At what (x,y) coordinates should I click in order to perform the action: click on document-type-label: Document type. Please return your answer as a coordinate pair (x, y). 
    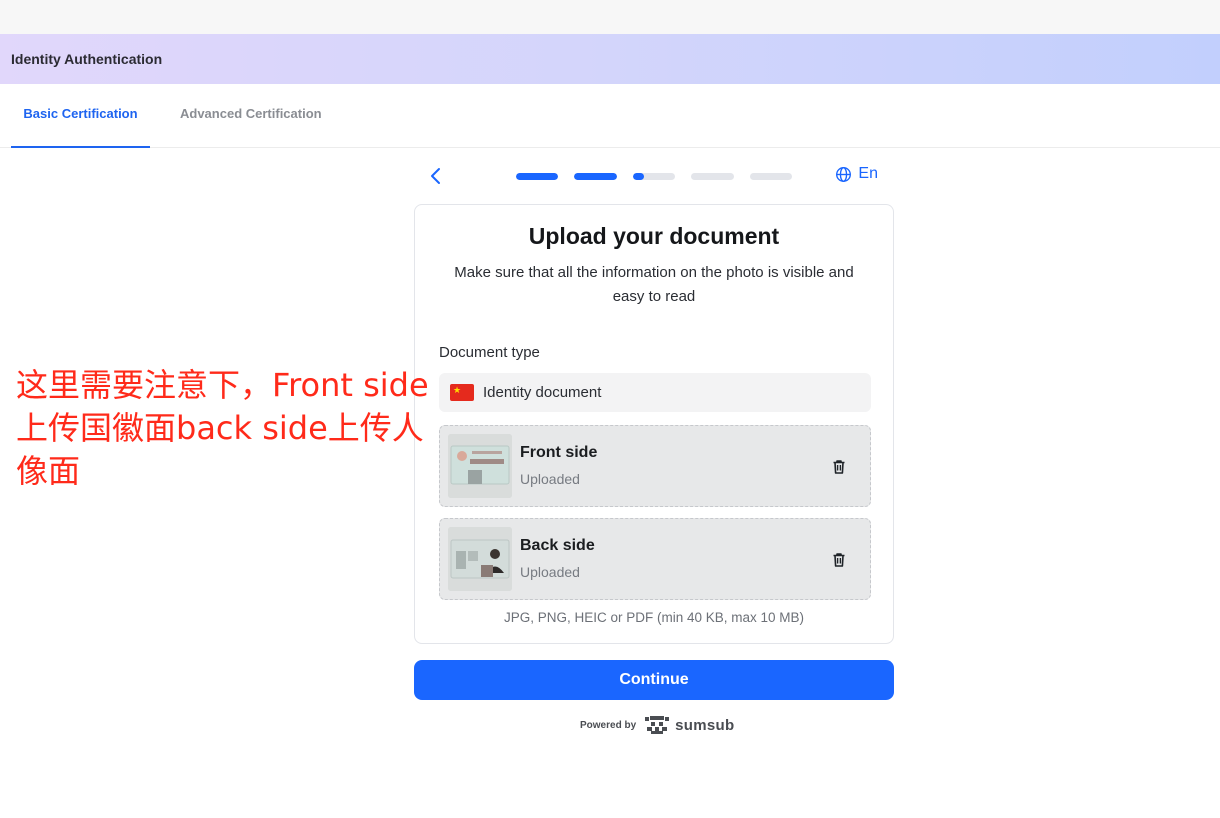
    Looking at the image, I should click on (489, 352).